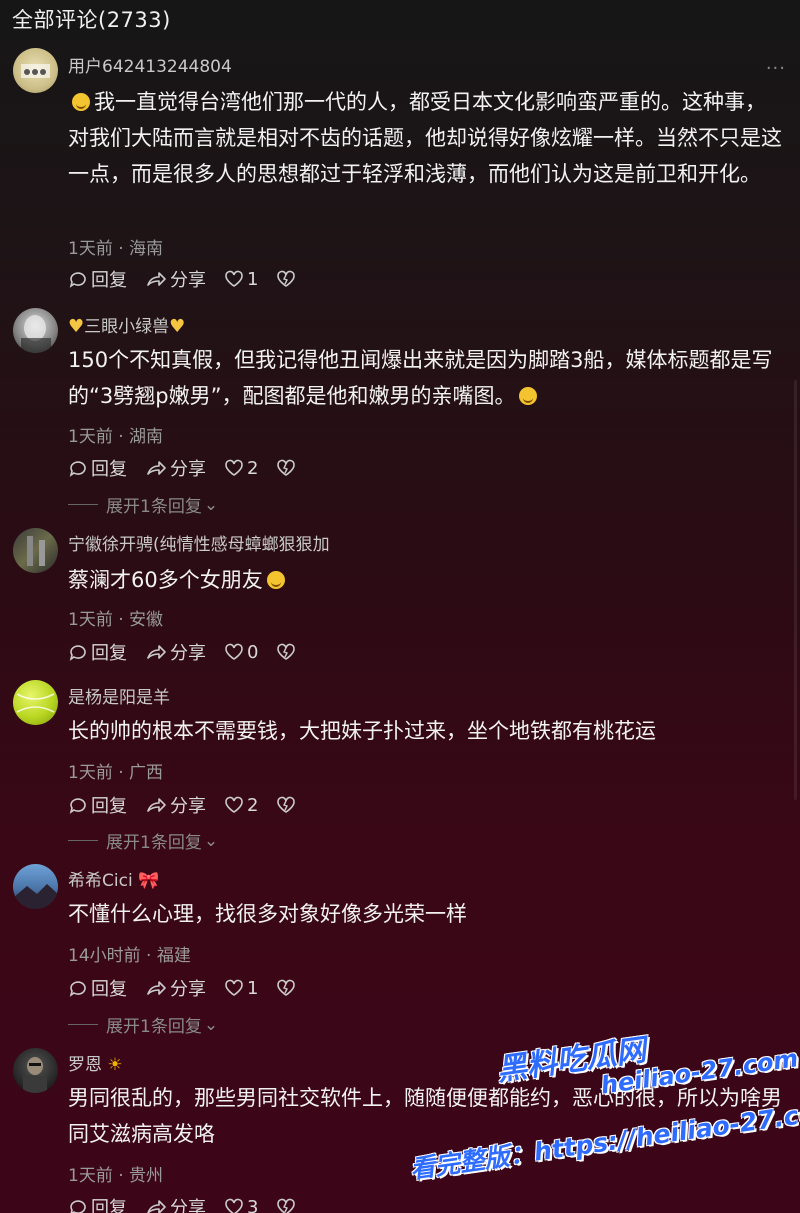 The image size is (800, 1213). I want to click on username: ♥三眼小绿兽♥, so click(126, 324).